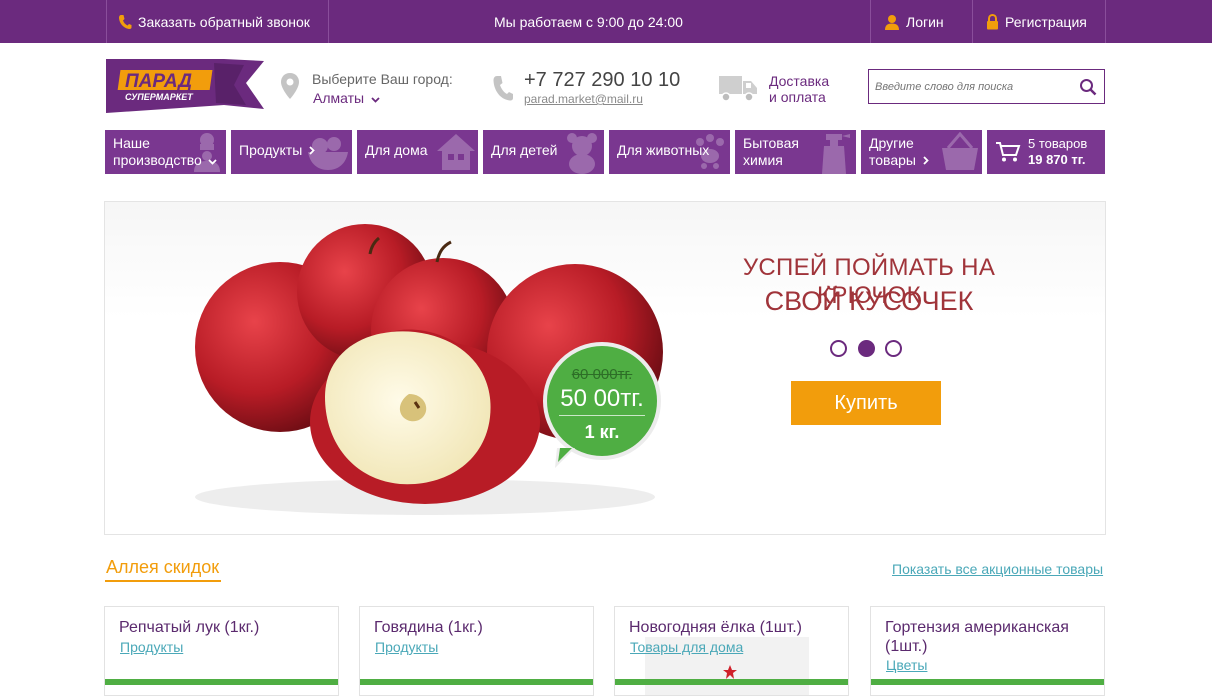 This screenshot has width=1212, height=696. What do you see at coordinates (960, 151) in the screenshot?
I see `basket-icon` at bounding box center [960, 151].